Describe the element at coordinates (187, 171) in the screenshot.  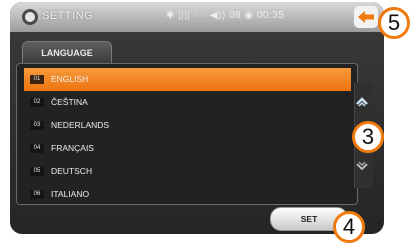
I see `list-item-deutsch: 05 DEUTSCH` at that location.